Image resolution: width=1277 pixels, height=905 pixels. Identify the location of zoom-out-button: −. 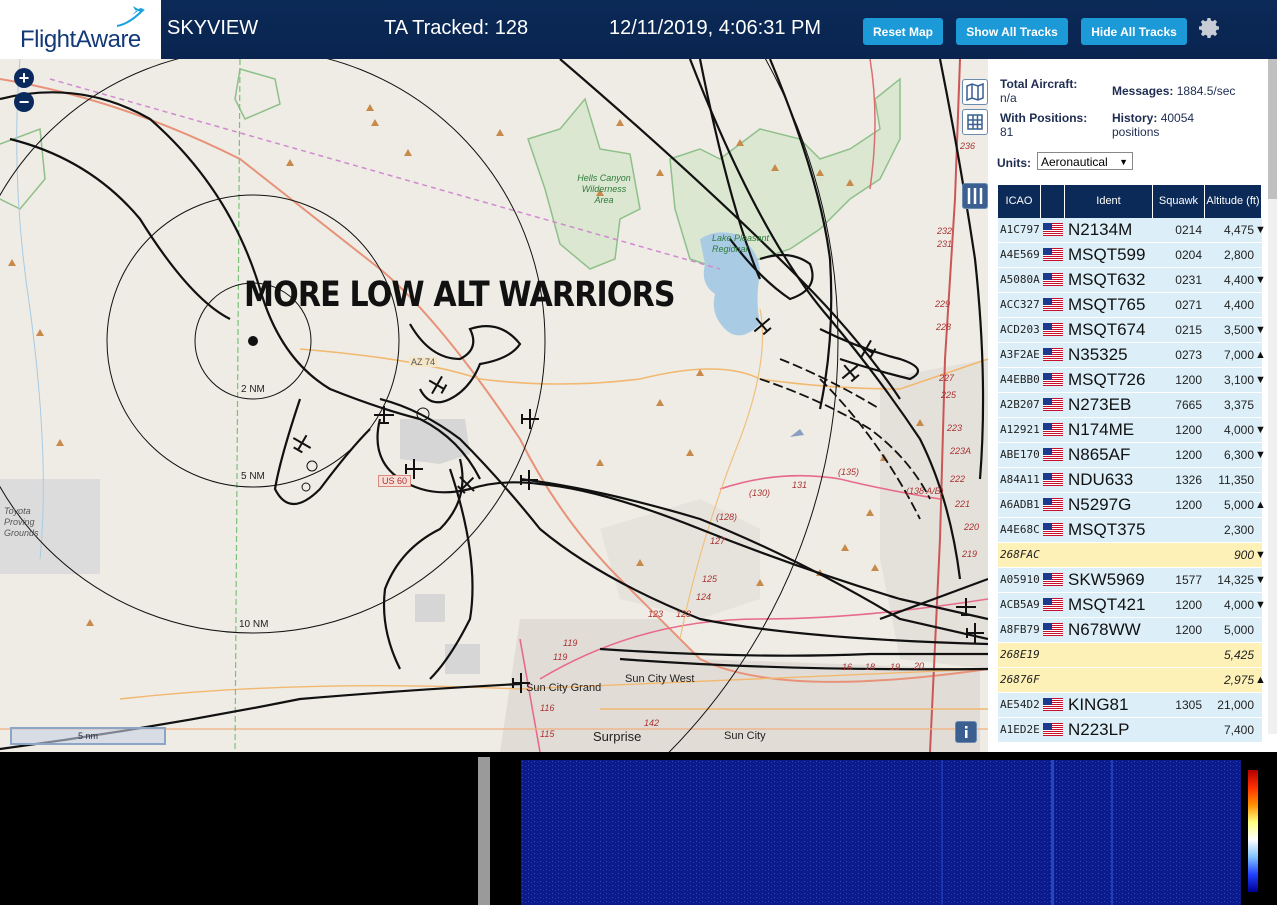
(24, 102).